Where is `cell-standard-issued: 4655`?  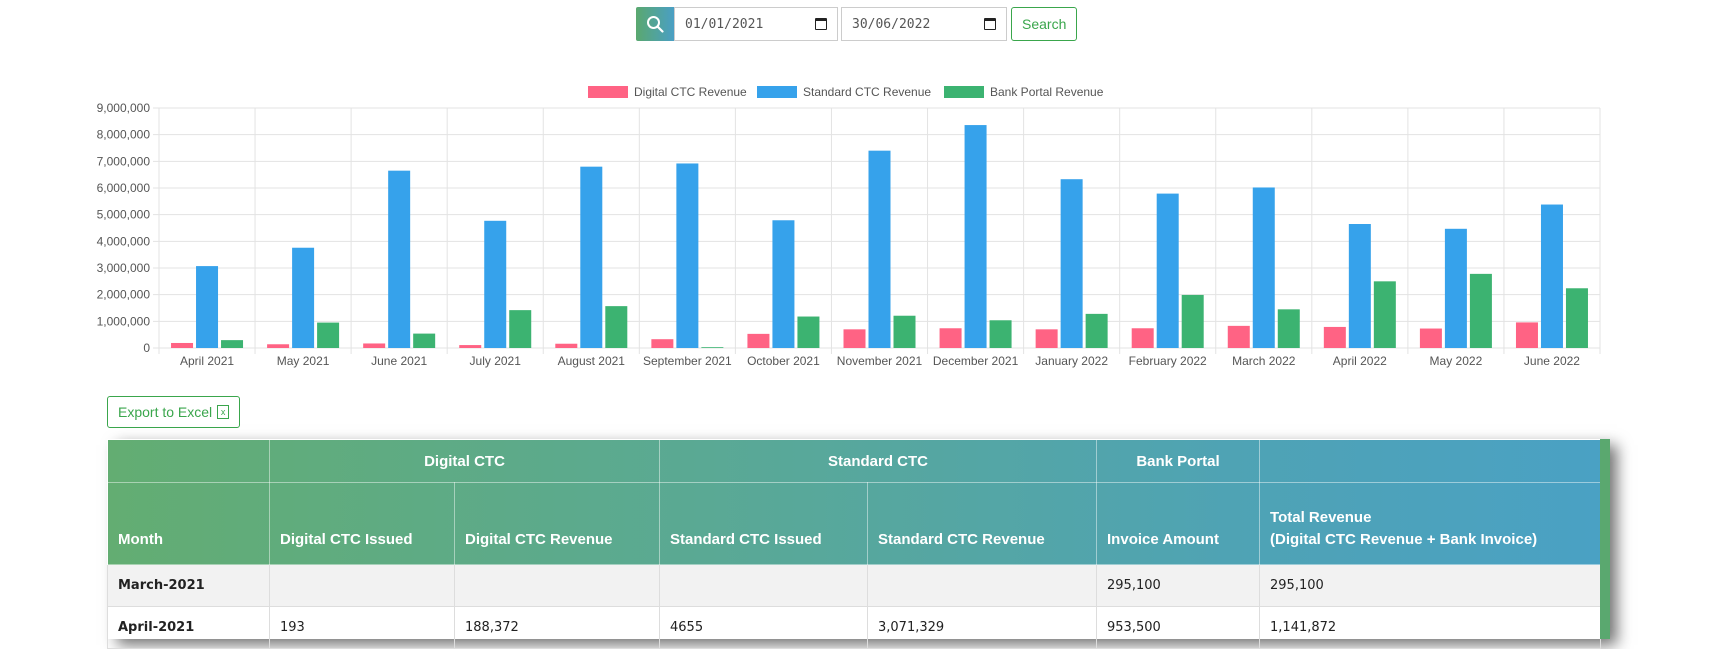
cell-standard-issued: 4655 is located at coordinates (763, 627).